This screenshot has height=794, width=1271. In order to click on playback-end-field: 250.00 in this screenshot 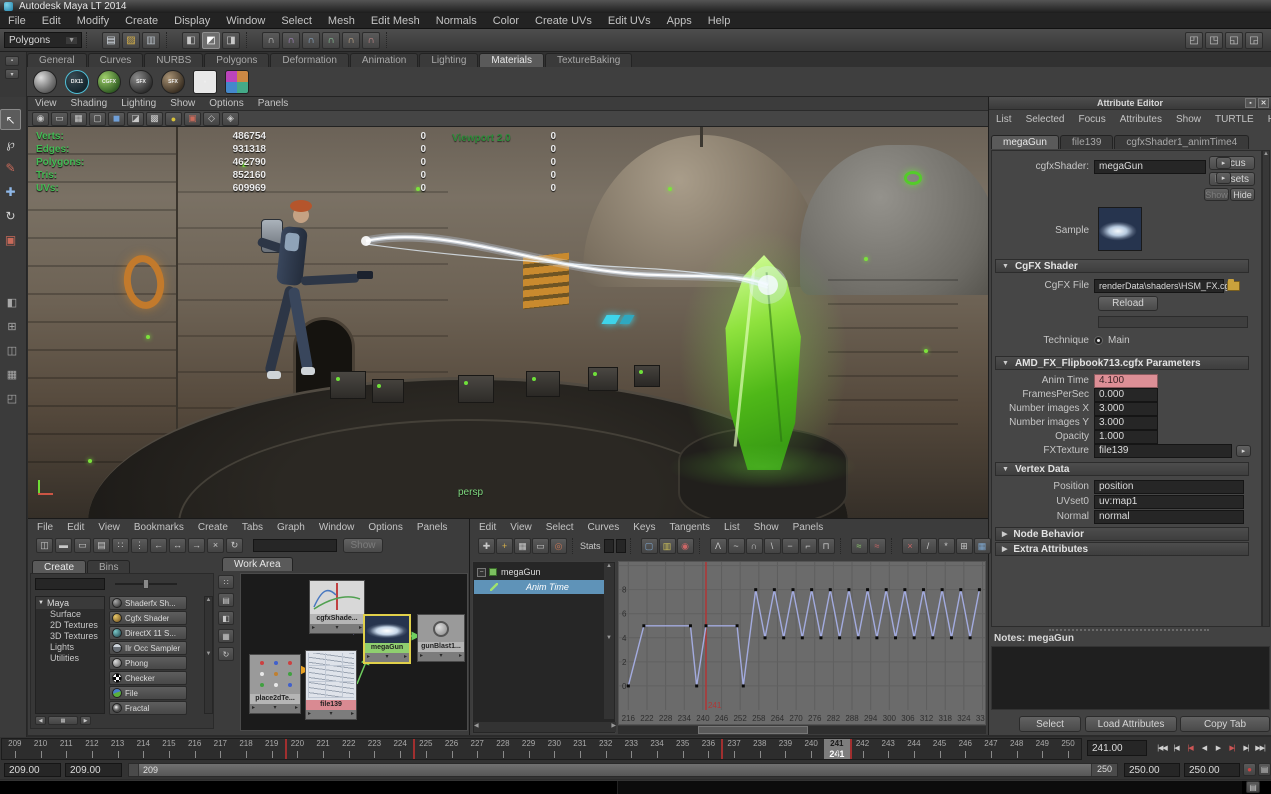, I will do `click(1152, 770)`.